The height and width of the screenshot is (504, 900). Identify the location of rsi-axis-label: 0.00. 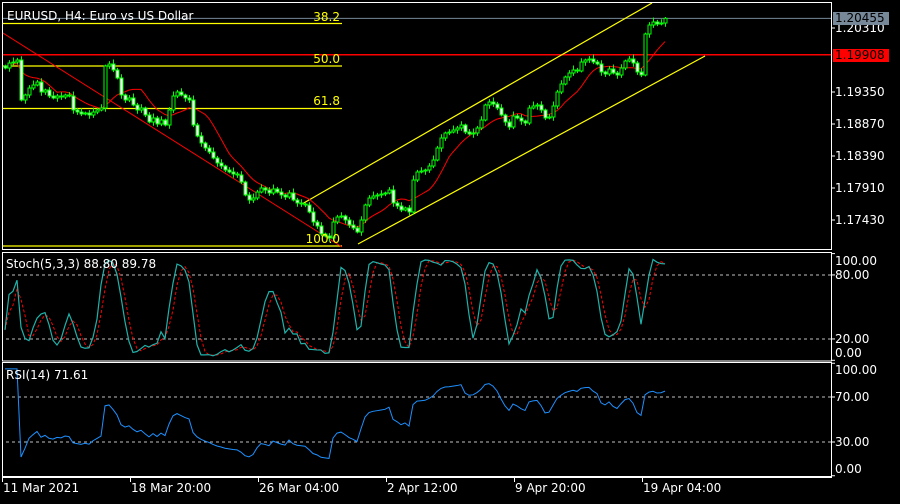
(848, 469).